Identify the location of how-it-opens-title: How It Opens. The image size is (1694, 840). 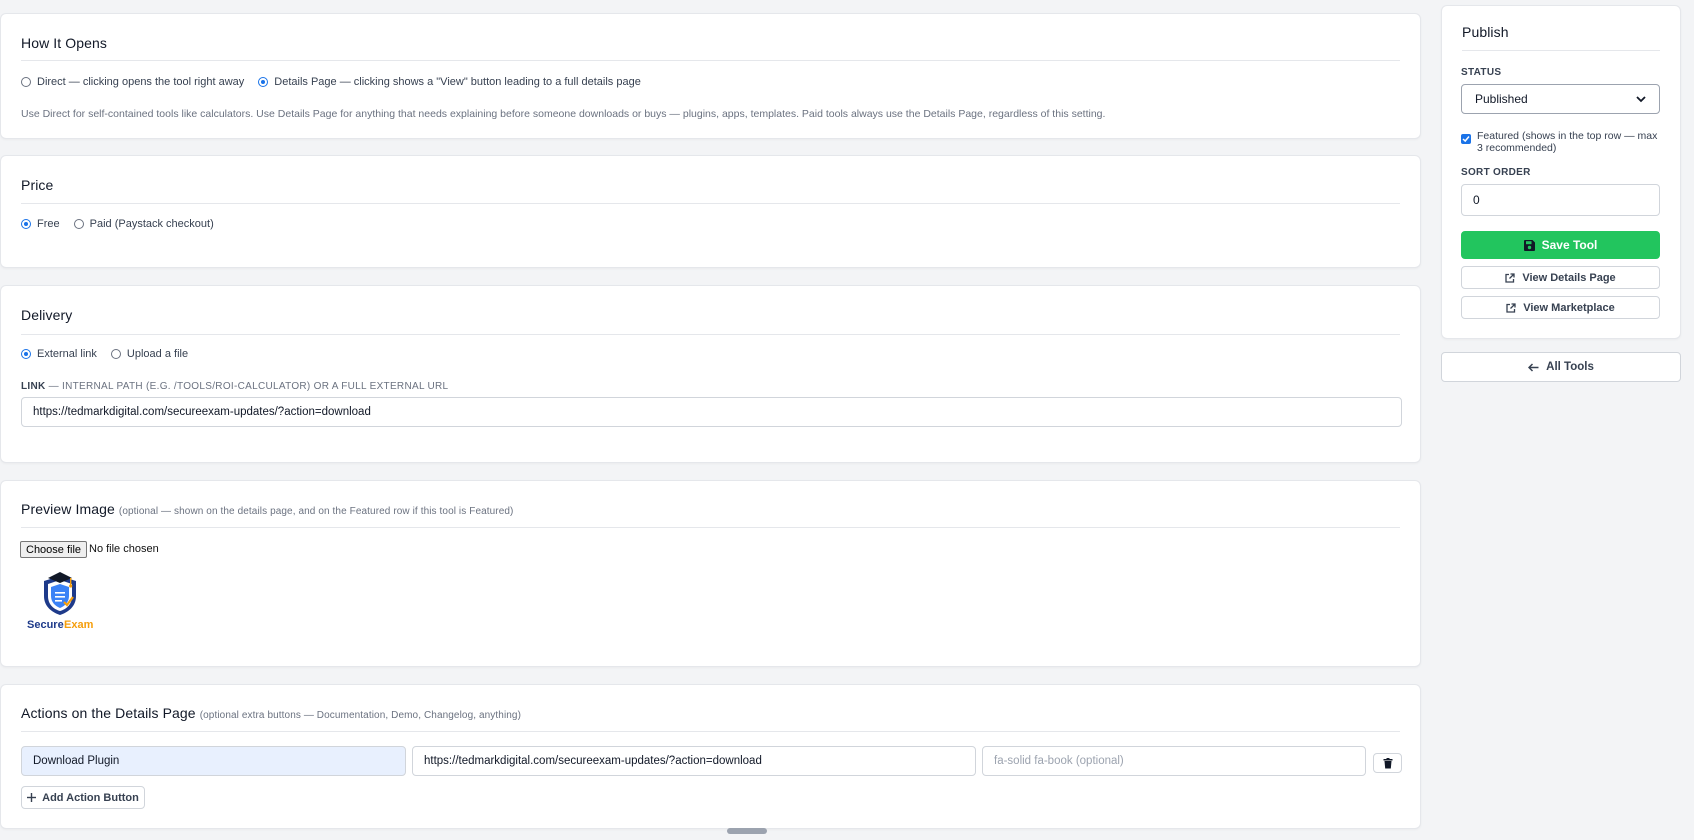
(64, 43).